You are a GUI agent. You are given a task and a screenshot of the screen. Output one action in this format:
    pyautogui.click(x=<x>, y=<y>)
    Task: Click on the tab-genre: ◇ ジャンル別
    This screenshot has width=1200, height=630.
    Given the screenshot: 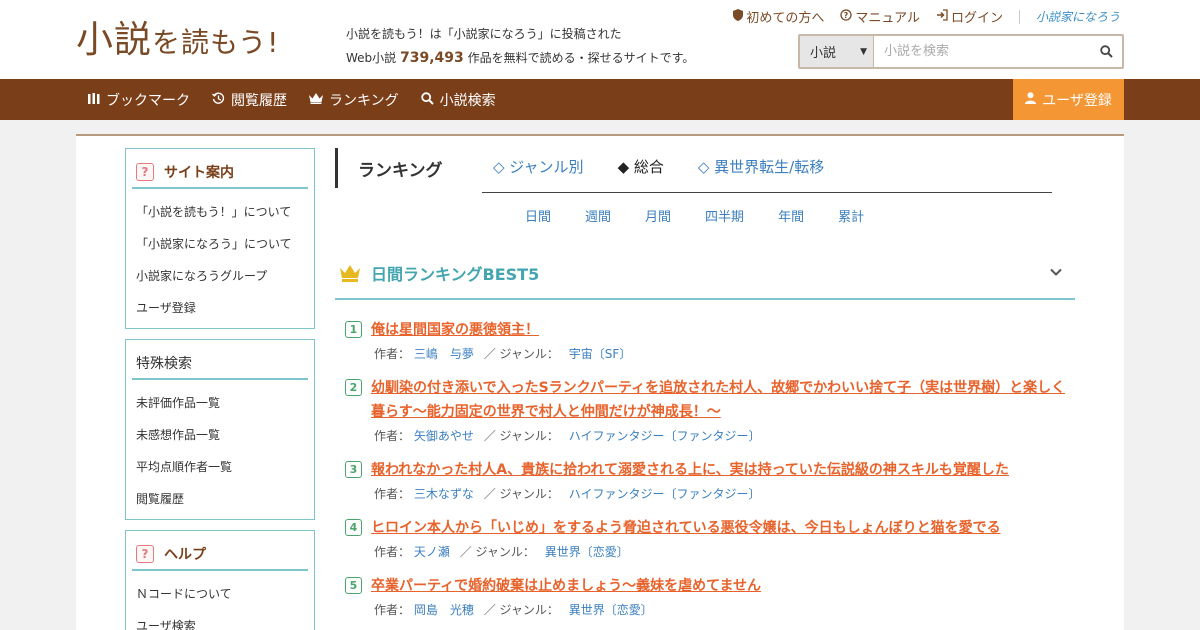 What is the action you would take?
    pyautogui.click(x=538, y=166)
    